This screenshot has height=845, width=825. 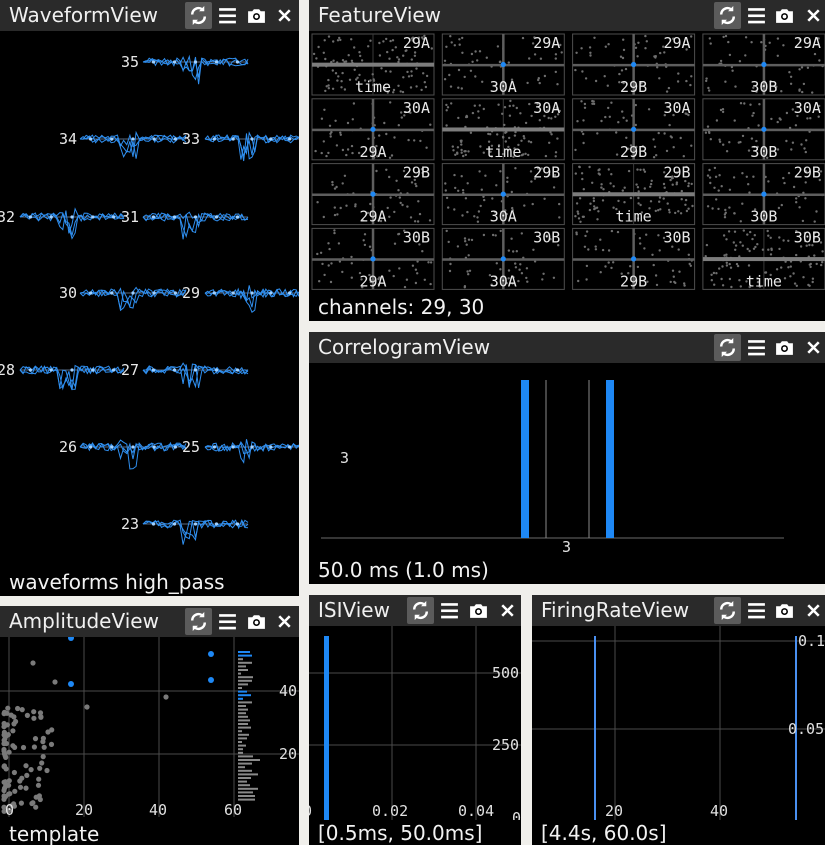 What do you see at coordinates (615, 610) in the screenshot?
I see `firing-rate-view-title: FiringRateView` at bounding box center [615, 610].